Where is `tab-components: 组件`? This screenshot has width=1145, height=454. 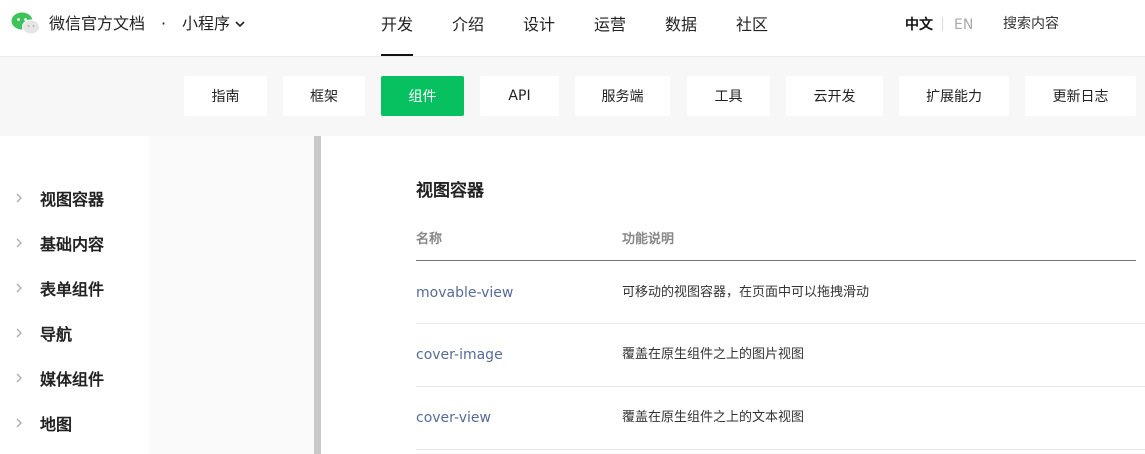 tab-components: 组件 is located at coordinates (422, 96).